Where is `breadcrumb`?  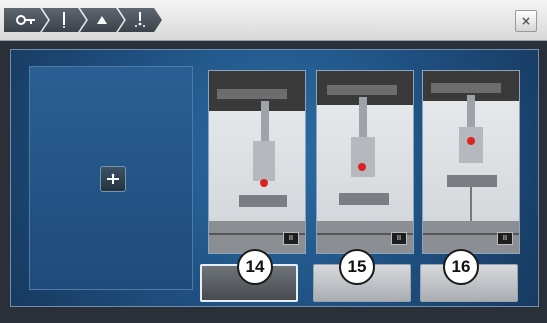 breadcrumb is located at coordinates (83, 20).